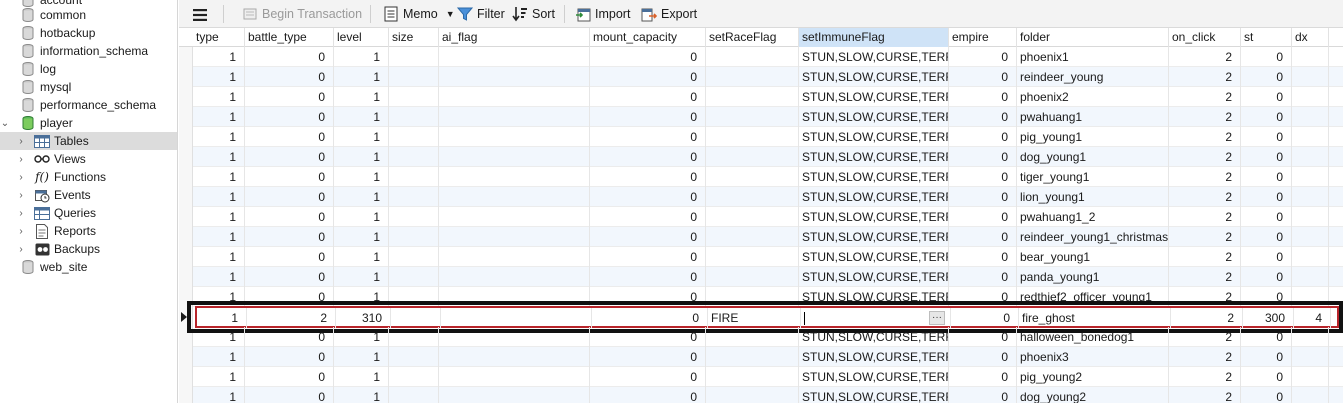  I want to click on cell-folder: pwahuang1_2, so click(1093, 217).